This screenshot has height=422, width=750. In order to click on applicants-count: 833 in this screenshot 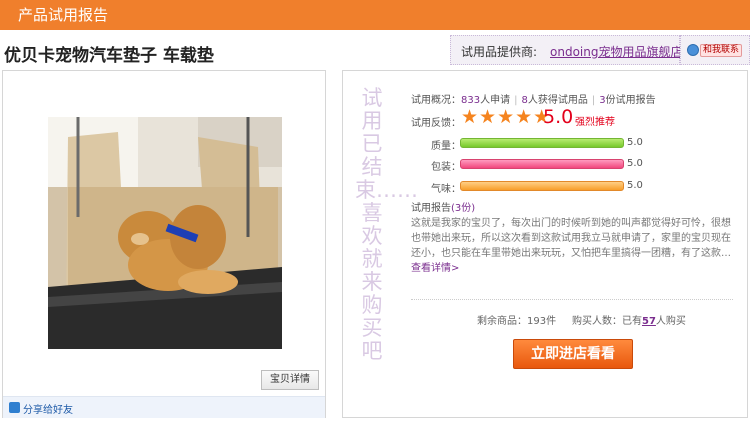, I will do `click(471, 100)`.